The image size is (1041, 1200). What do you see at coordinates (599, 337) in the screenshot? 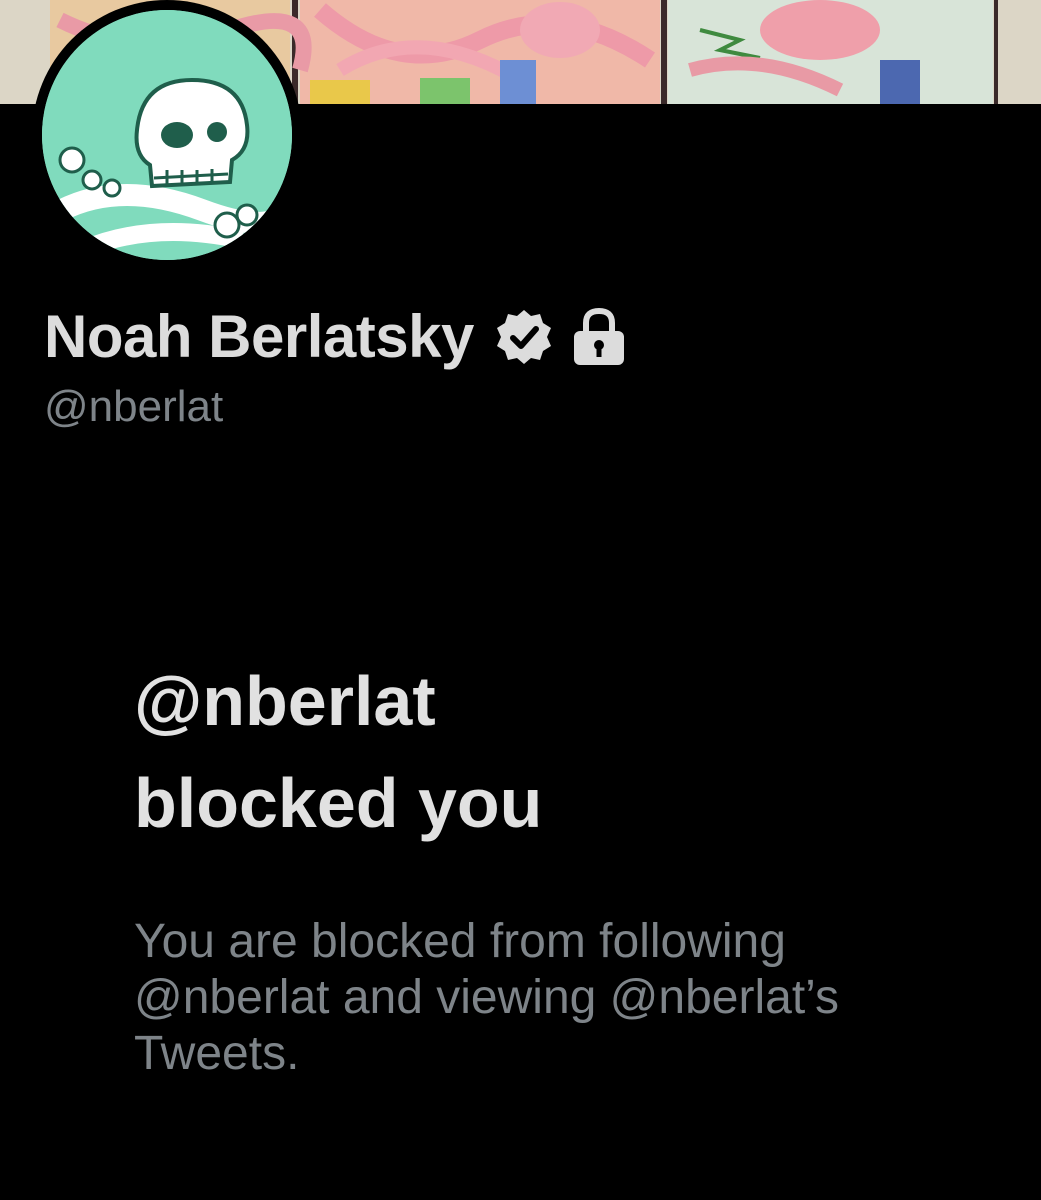
I see `lock-icon` at bounding box center [599, 337].